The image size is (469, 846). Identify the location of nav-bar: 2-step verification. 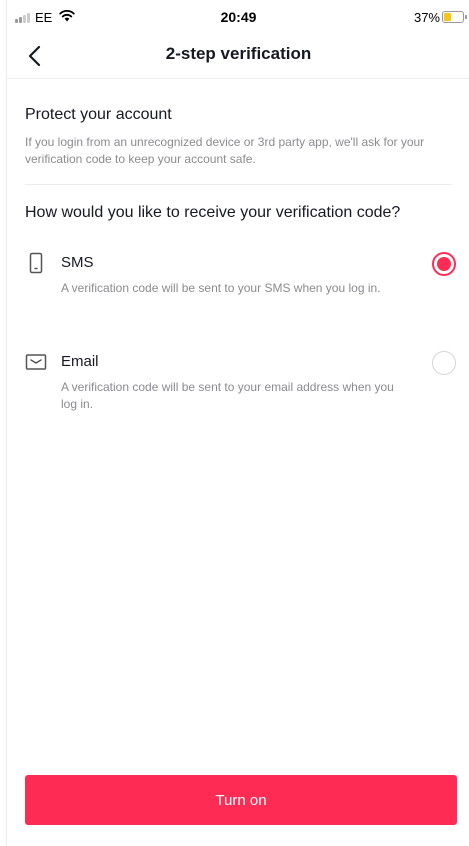
(238, 56).